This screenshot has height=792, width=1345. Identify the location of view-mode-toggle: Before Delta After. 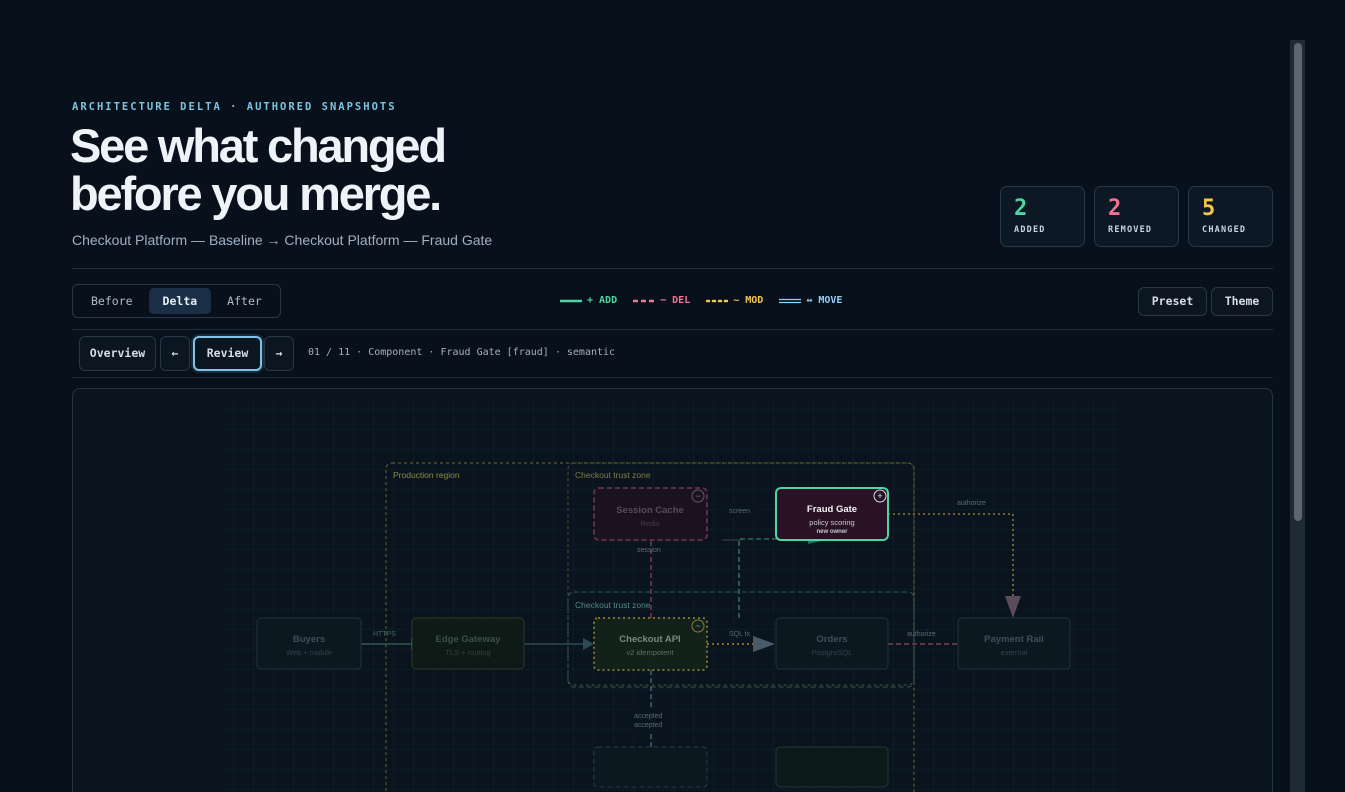
(176, 301).